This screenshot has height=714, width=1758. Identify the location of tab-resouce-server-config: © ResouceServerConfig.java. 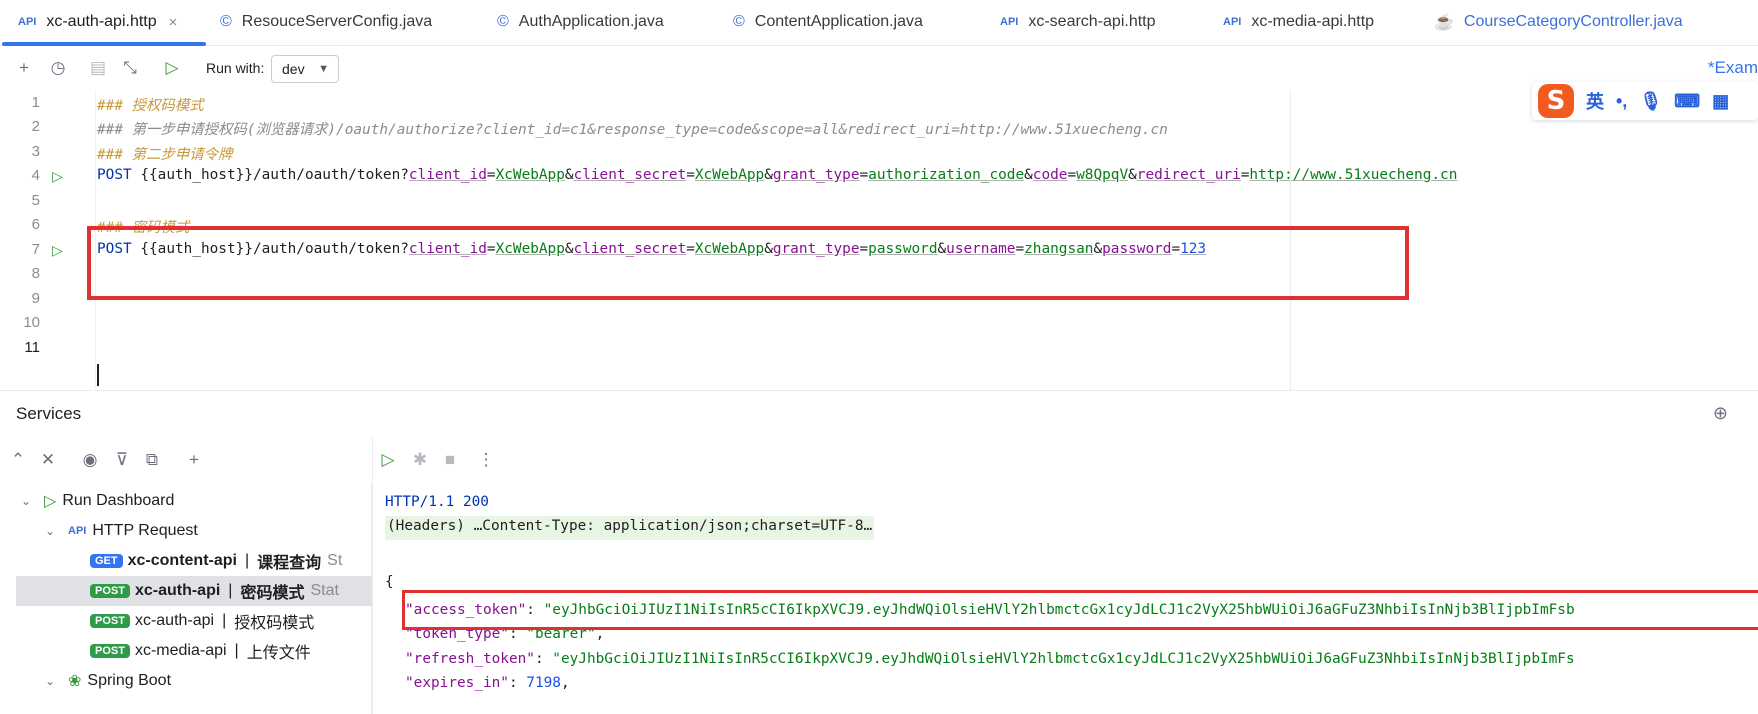
(326, 22).